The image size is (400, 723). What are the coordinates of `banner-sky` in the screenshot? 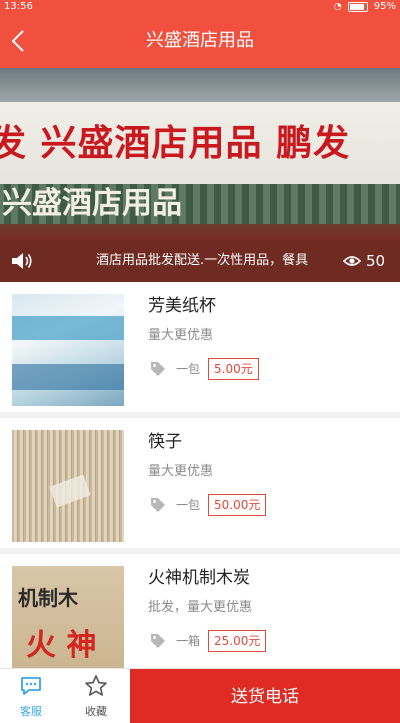 It's located at (200, 85).